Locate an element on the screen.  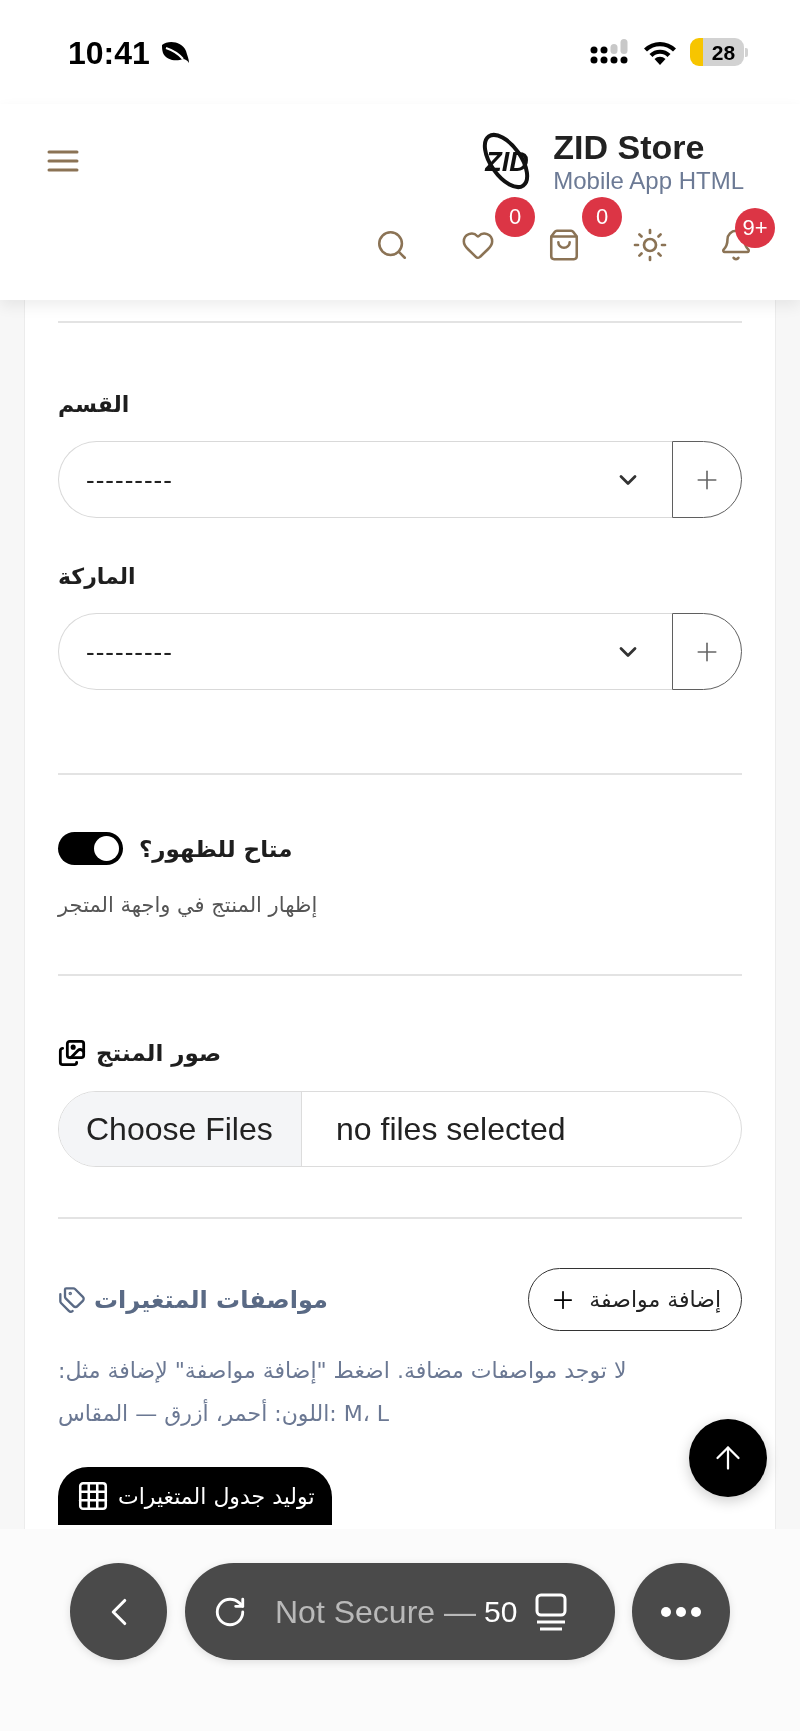
status-time: 10:41 is located at coordinates (109, 53).